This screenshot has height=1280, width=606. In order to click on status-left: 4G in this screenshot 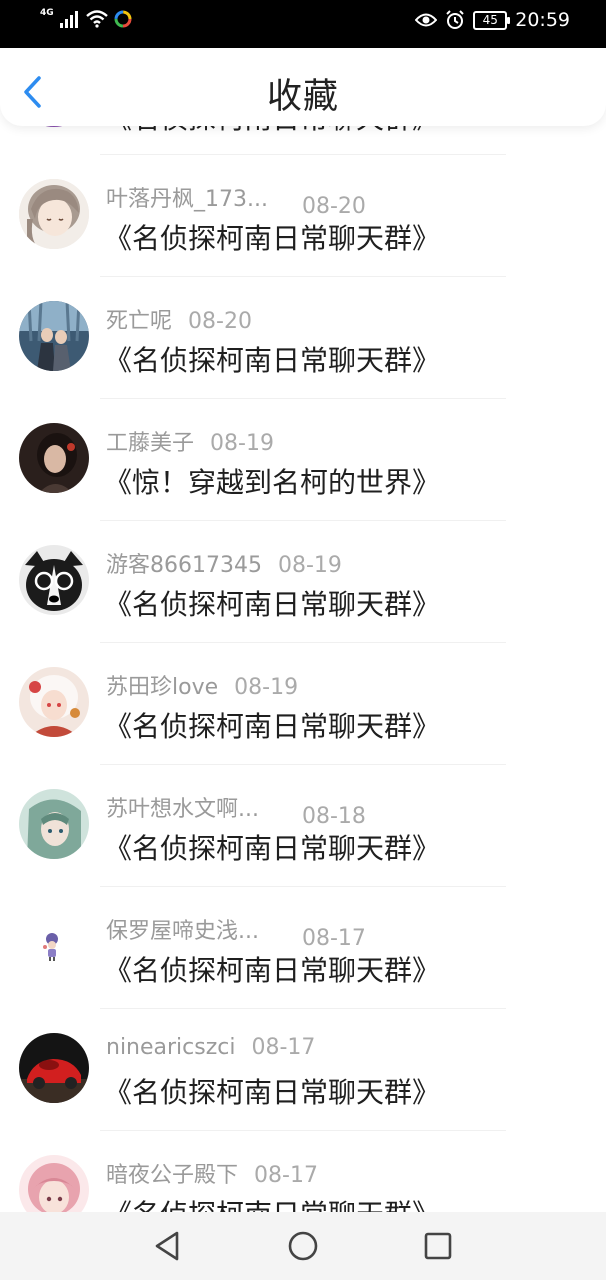, I will do `click(86, 17)`.